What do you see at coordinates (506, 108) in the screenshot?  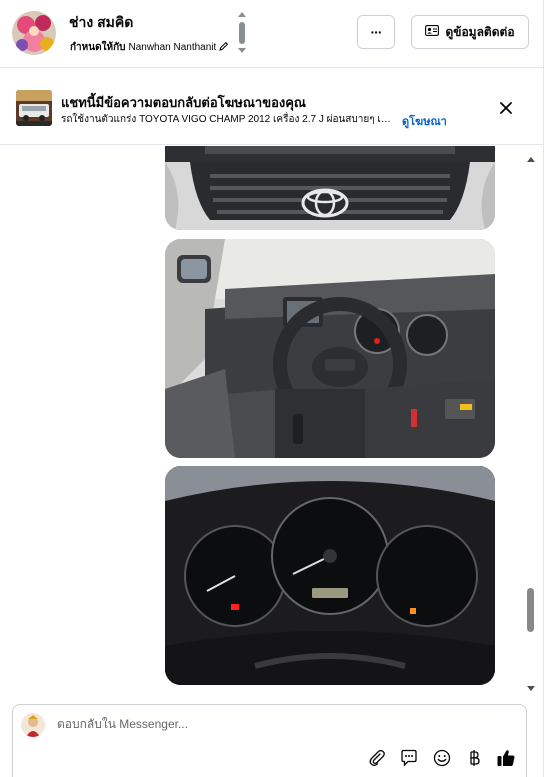 I see `close-icon` at bounding box center [506, 108].